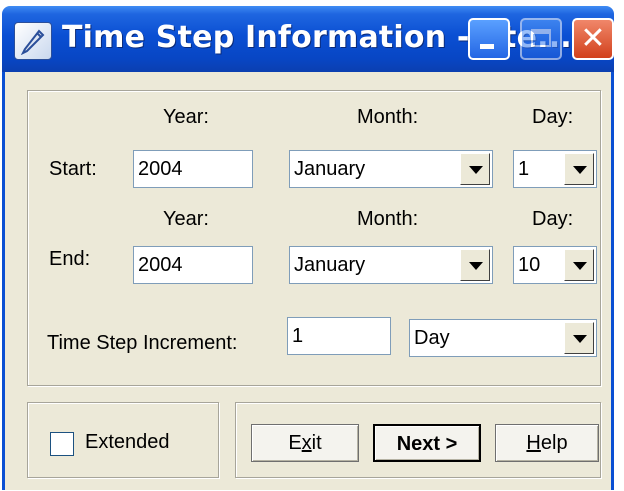  Describe the element at coordinates (524, 169) in the screenshot. I see `start-day-value: 1` at that location.